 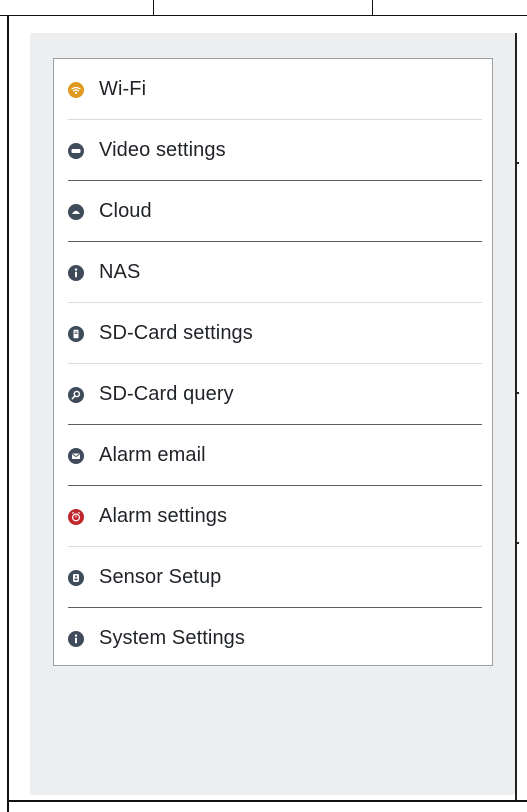 What do you see at coordinates (76, 516) in the screenshot?
I see `alarm-icon` at bounding box center [76, 516].